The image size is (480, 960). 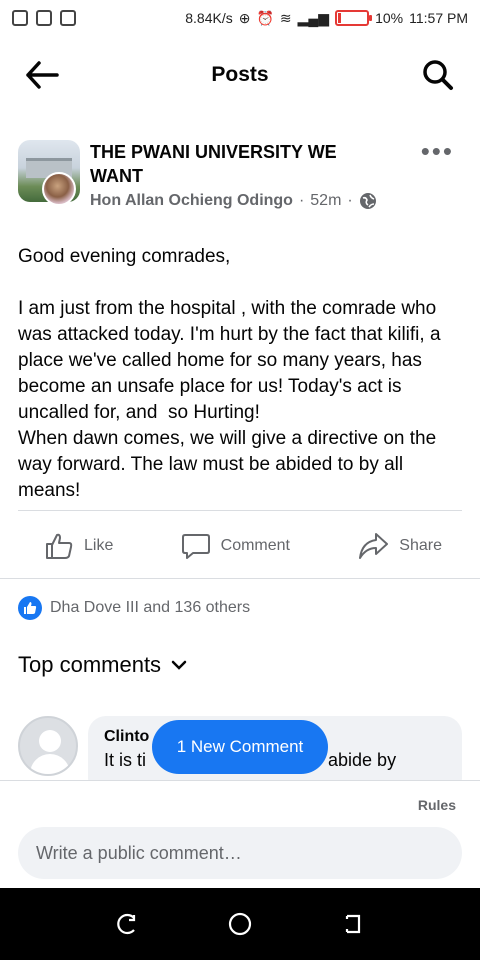 I want to click on post-meta: Hon Allan Ochieng Odingo · 52m ·, so click(x=276, y=201).